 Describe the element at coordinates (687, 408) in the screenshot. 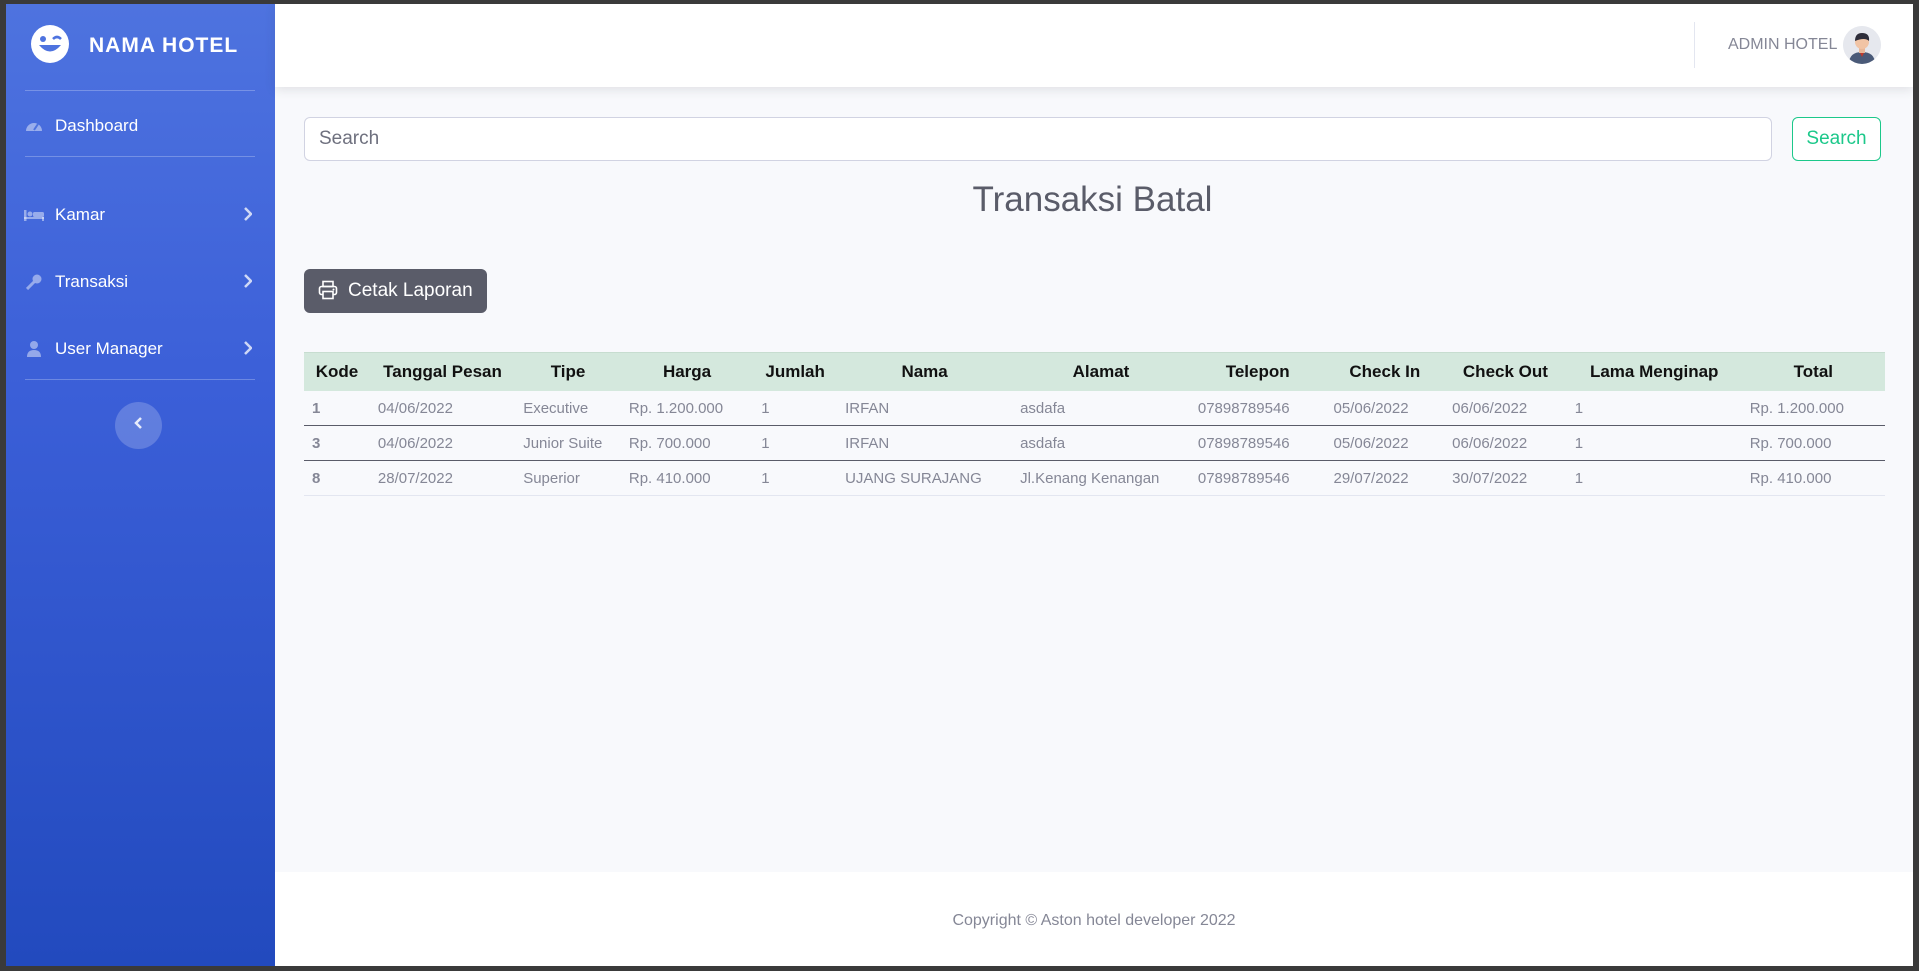

I see `cell-harga: Rp. 1.200.000` at that location.